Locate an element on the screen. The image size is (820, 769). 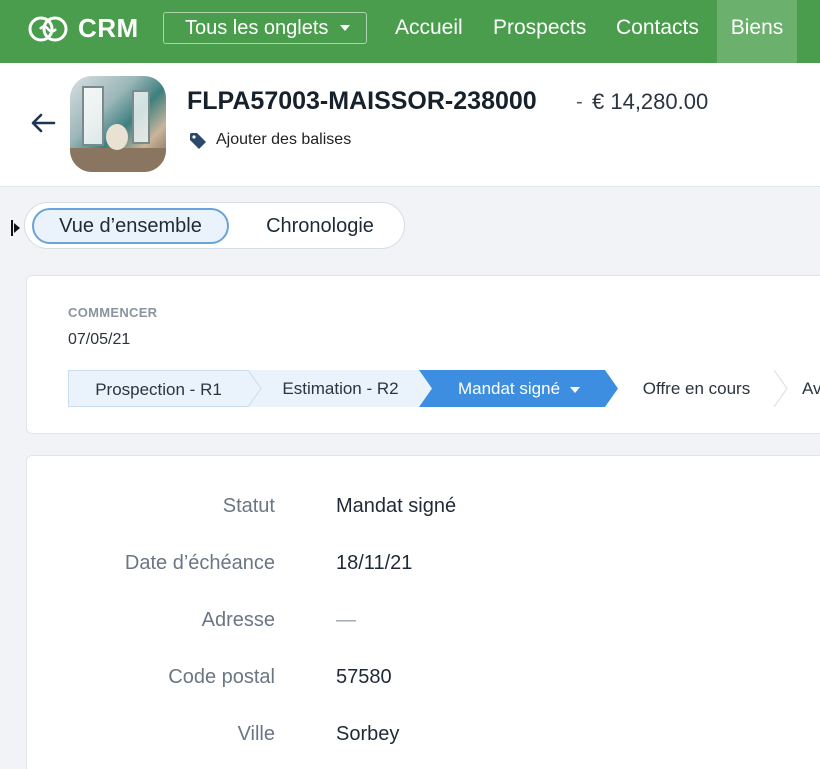
stage-label: Mandat signé is located at coordinates (509, 388).